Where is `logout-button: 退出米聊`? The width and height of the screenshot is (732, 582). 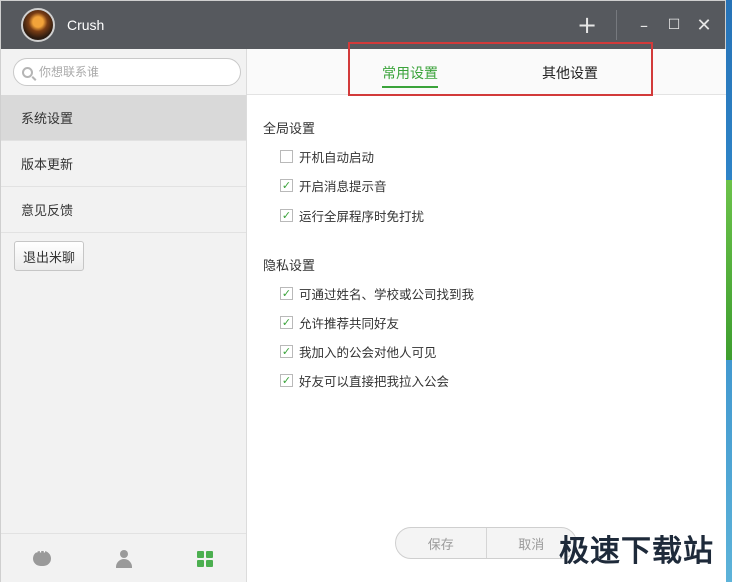
logout-button: 退出米聊 is located at coordinates (49, 256).